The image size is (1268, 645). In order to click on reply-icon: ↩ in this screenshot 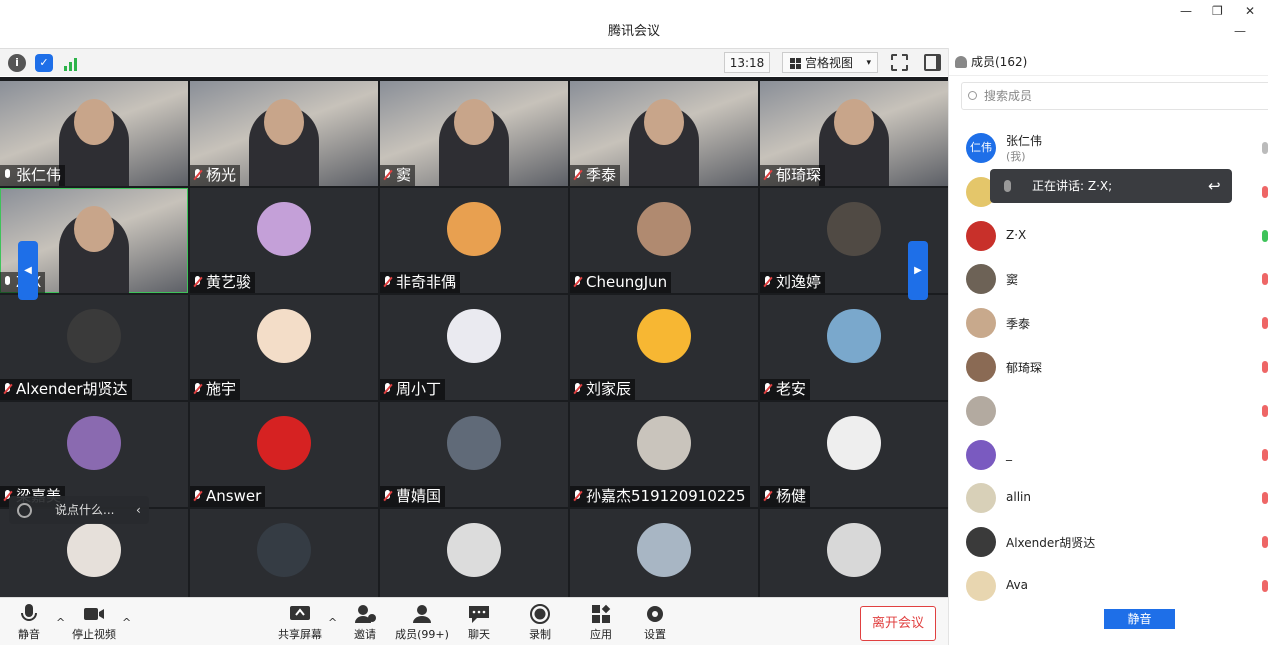, I will do `click(1214, 186)`.